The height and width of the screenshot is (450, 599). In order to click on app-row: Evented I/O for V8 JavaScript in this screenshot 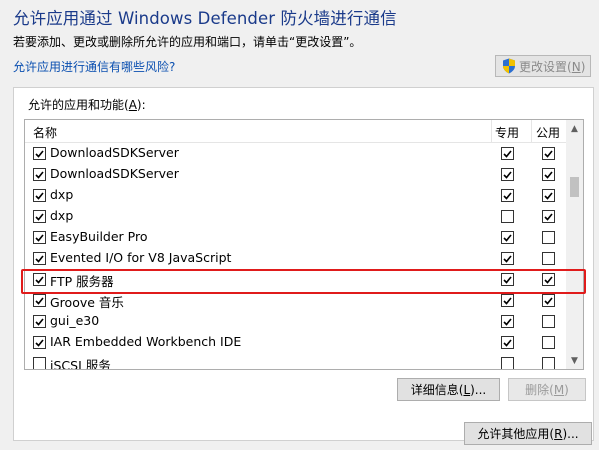, I will do `click(296, 258)`.